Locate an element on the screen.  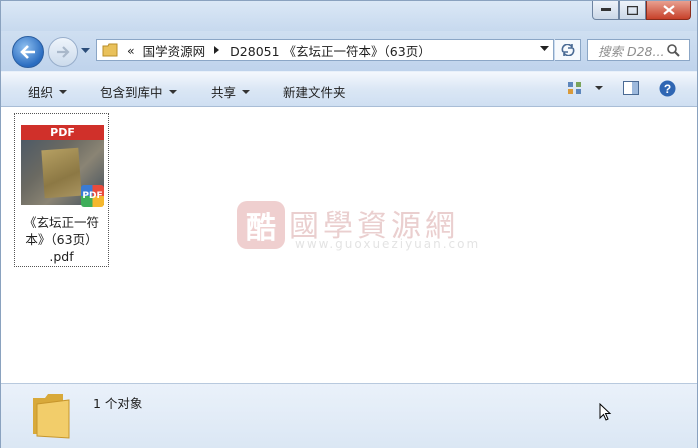
new-folder-label: 新建文件夹 is located at coordinates (314, 92).